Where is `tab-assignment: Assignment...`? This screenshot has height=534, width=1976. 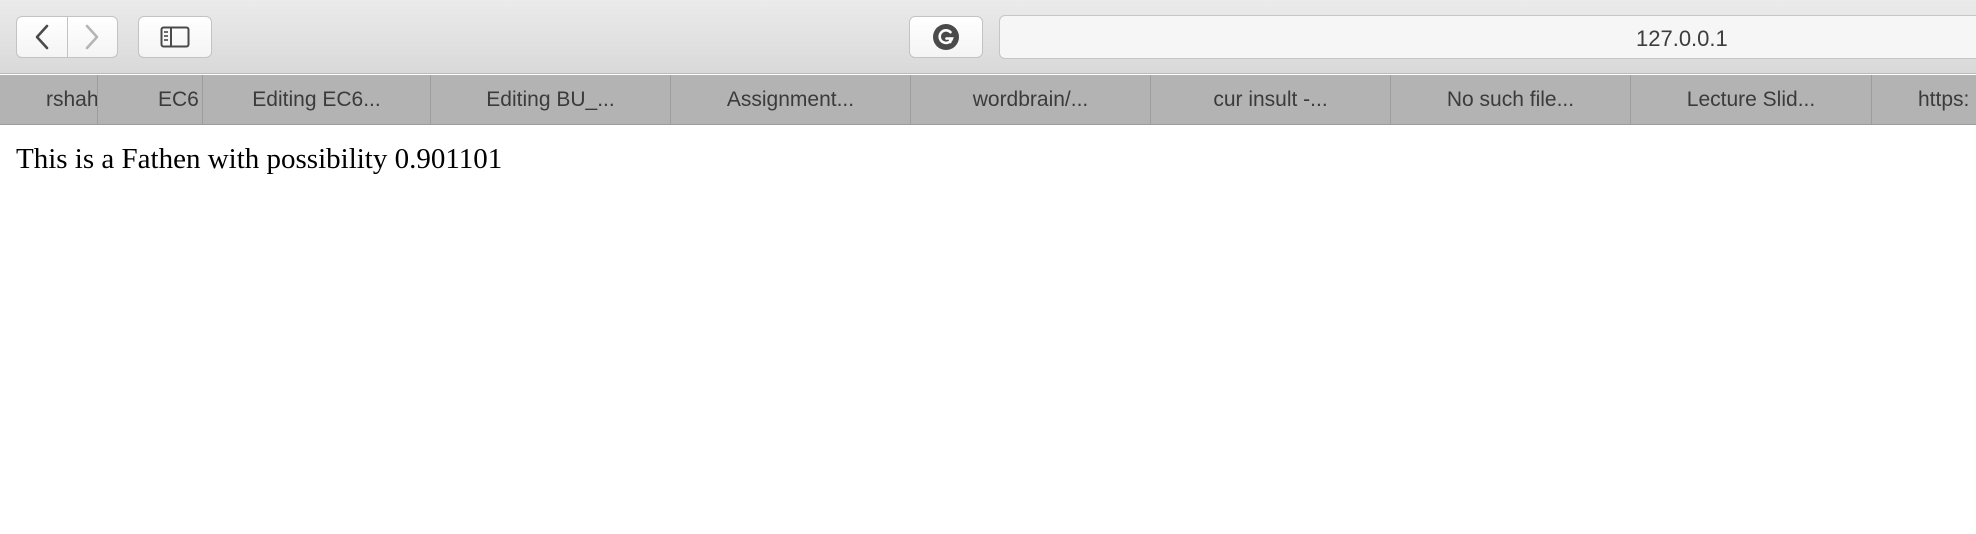 tab-assignment: Assignment... is located at coordinates (791, 99).